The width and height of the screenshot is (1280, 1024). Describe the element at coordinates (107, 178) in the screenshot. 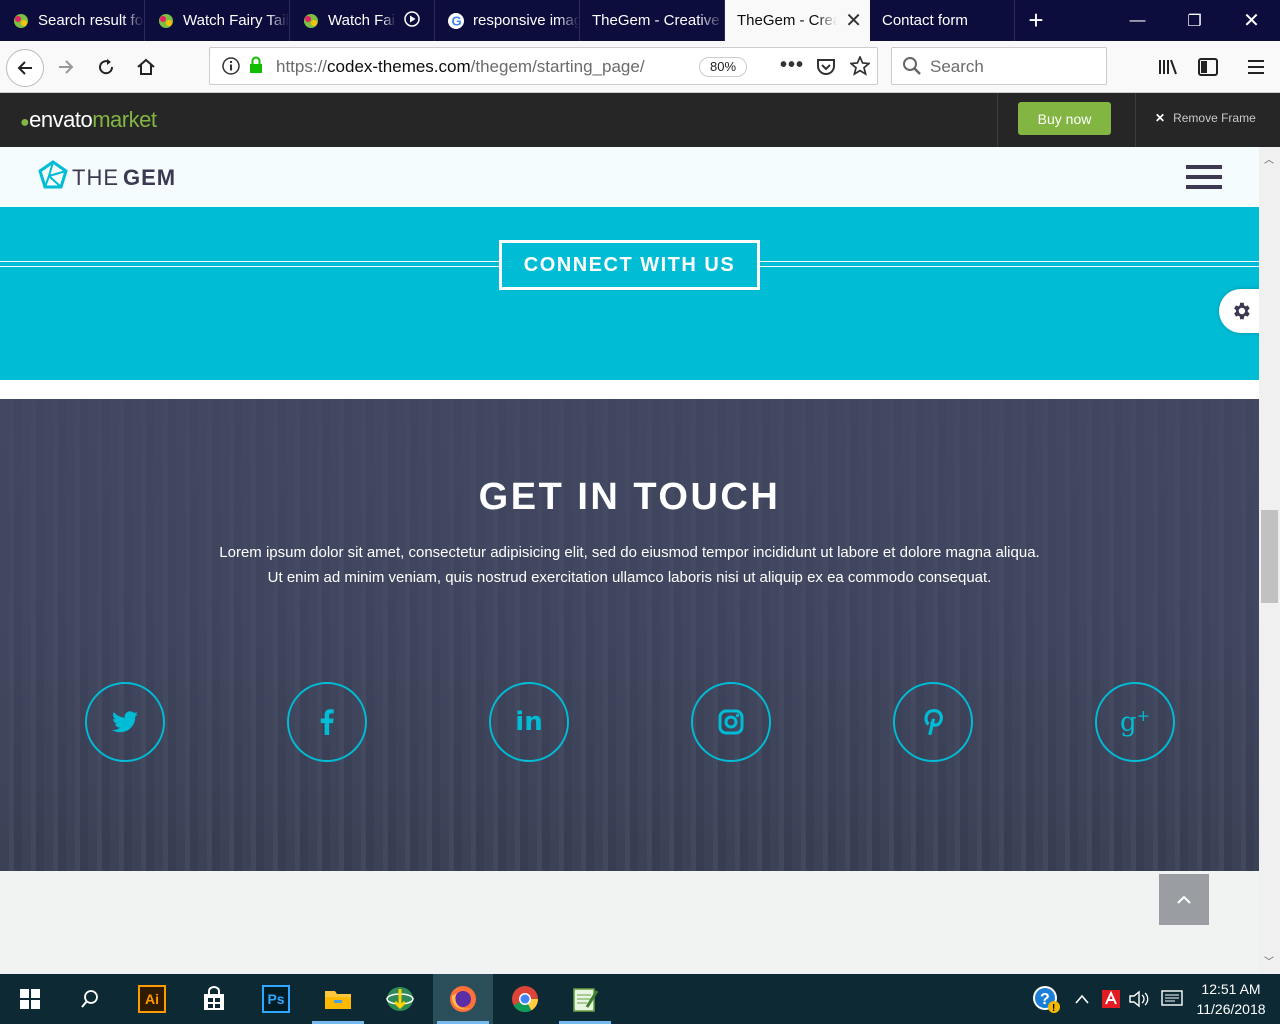

I see `thegem-logo: THE GEM` at that location.